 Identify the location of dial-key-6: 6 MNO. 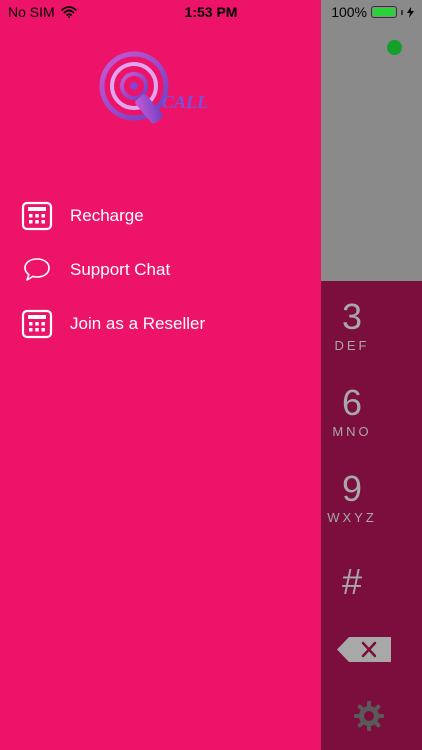
(352, 411).